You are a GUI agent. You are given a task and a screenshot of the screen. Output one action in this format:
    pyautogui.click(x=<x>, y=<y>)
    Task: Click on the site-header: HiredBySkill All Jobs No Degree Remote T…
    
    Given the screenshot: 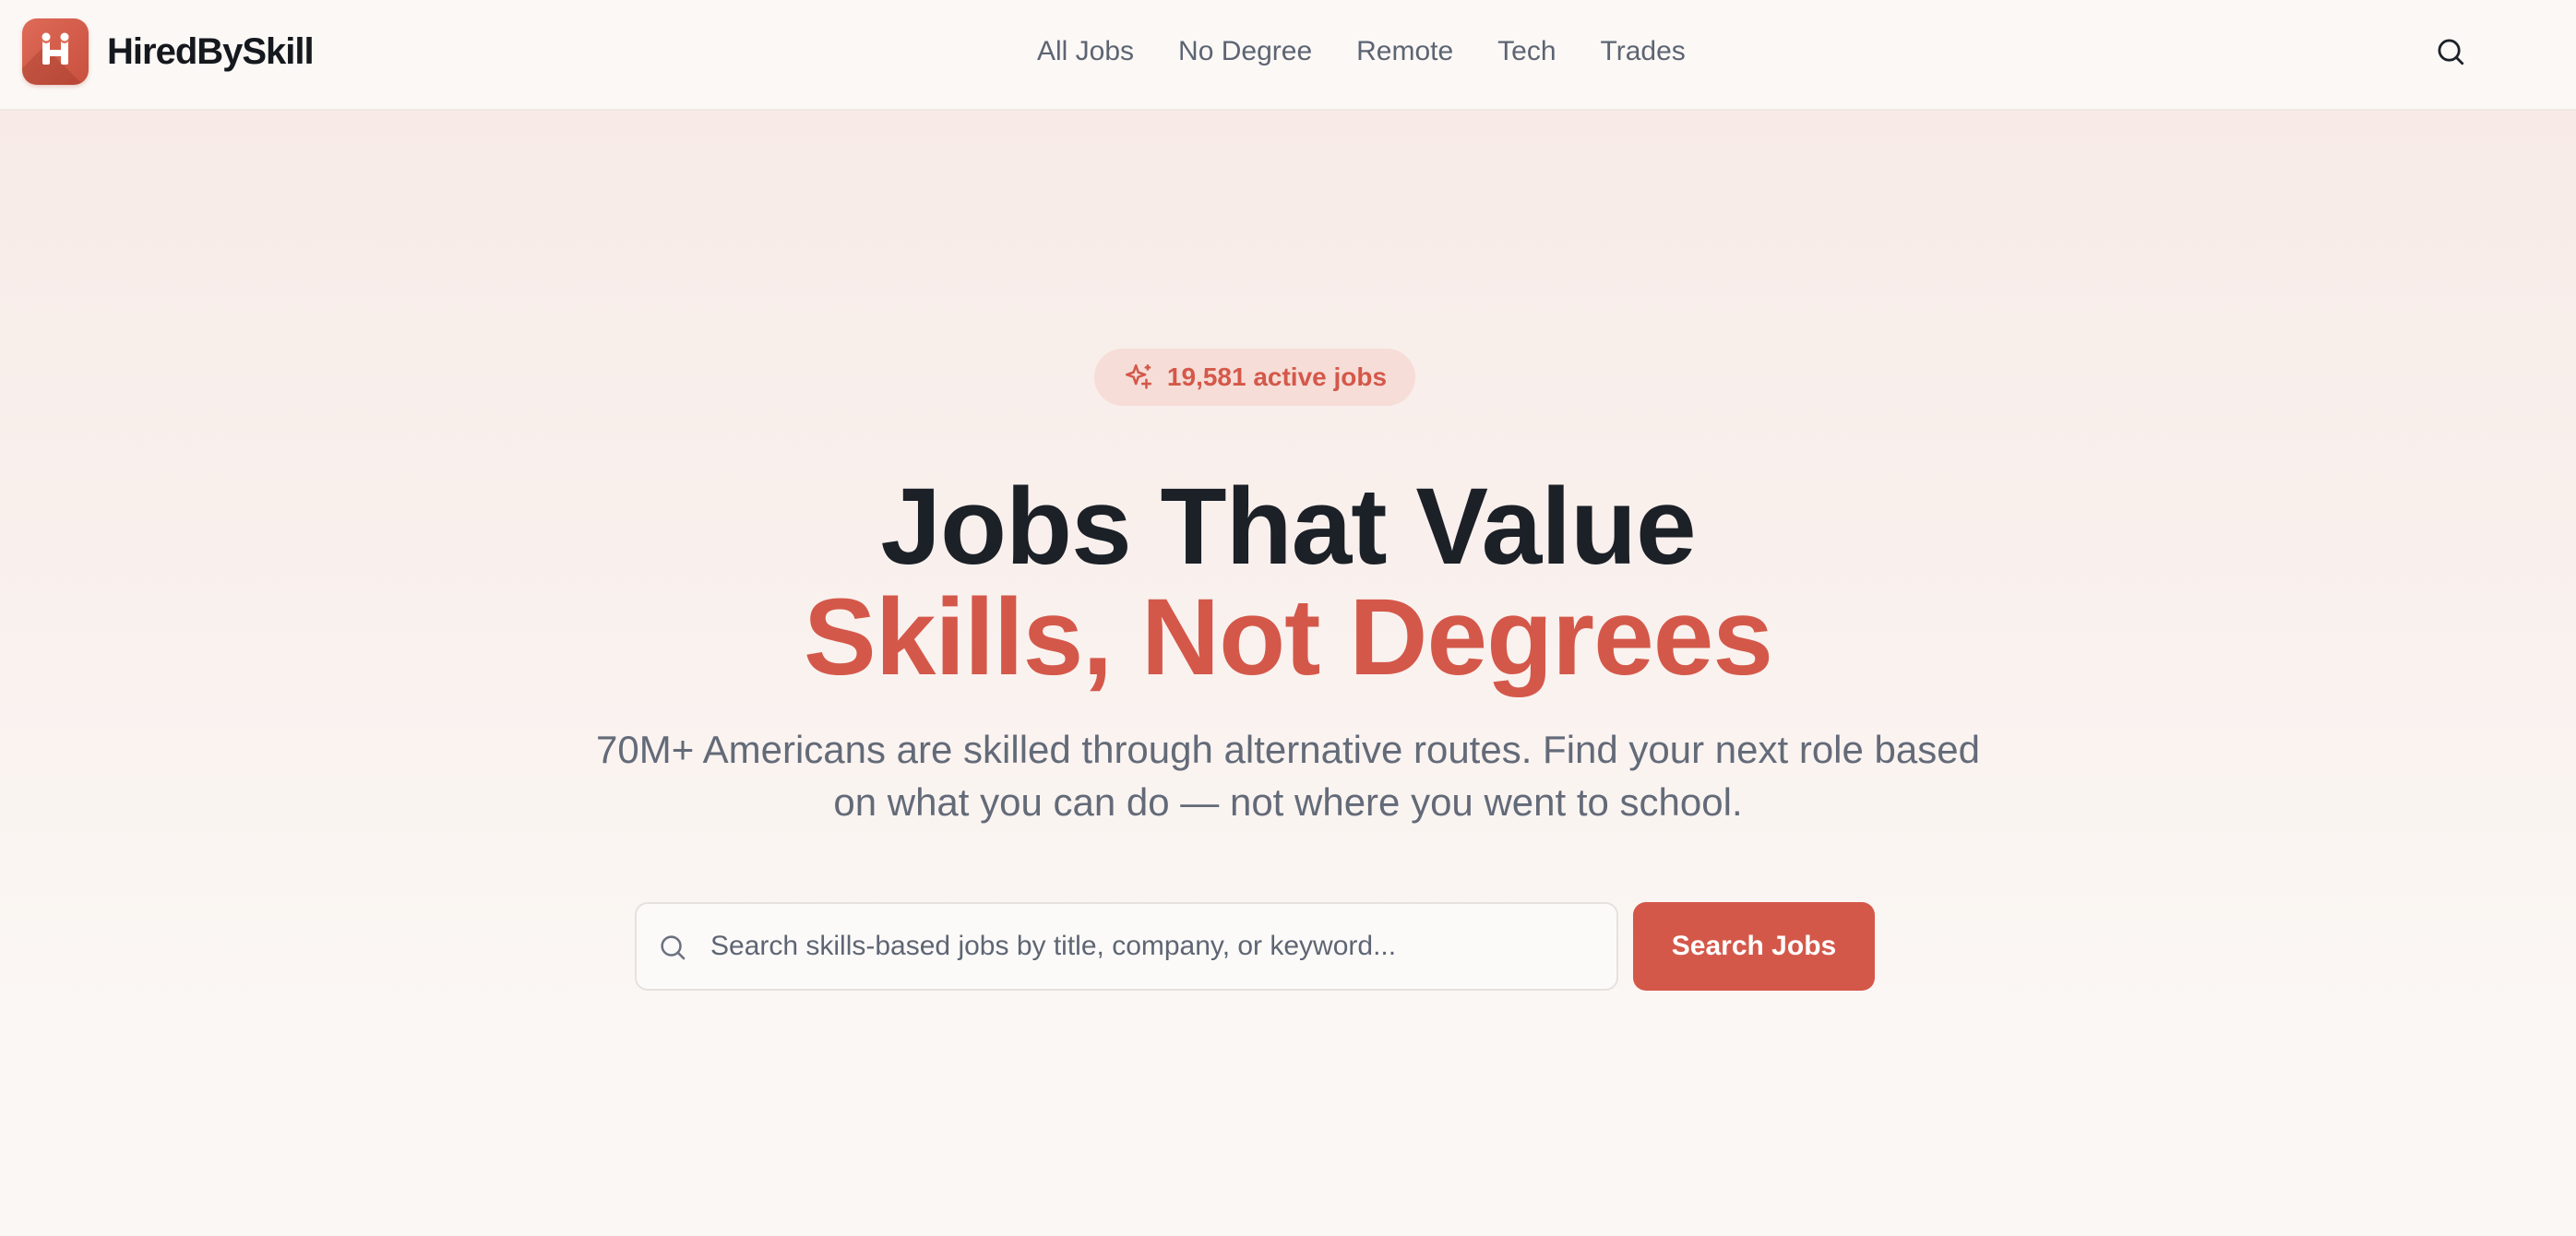 What is the action you would take?
    pyautogui.click(x=1288, y=56)
    